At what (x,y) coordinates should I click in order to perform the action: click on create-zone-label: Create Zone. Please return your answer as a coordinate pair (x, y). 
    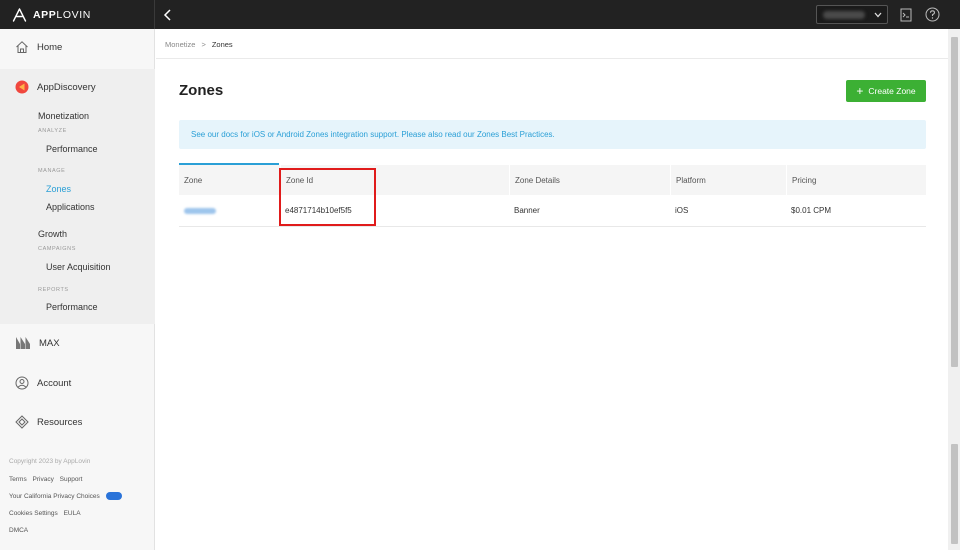
    Looking at the image, I should click on (892, 91).